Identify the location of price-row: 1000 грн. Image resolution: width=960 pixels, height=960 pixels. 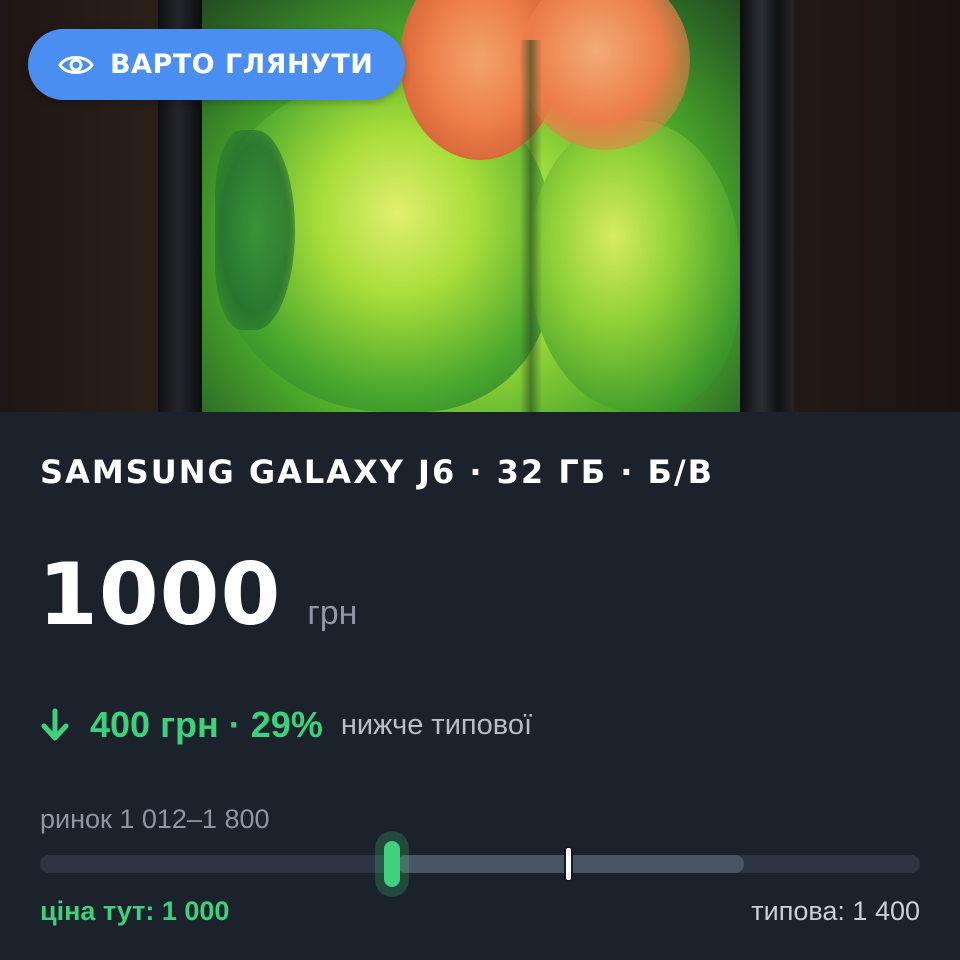
(197, 595).